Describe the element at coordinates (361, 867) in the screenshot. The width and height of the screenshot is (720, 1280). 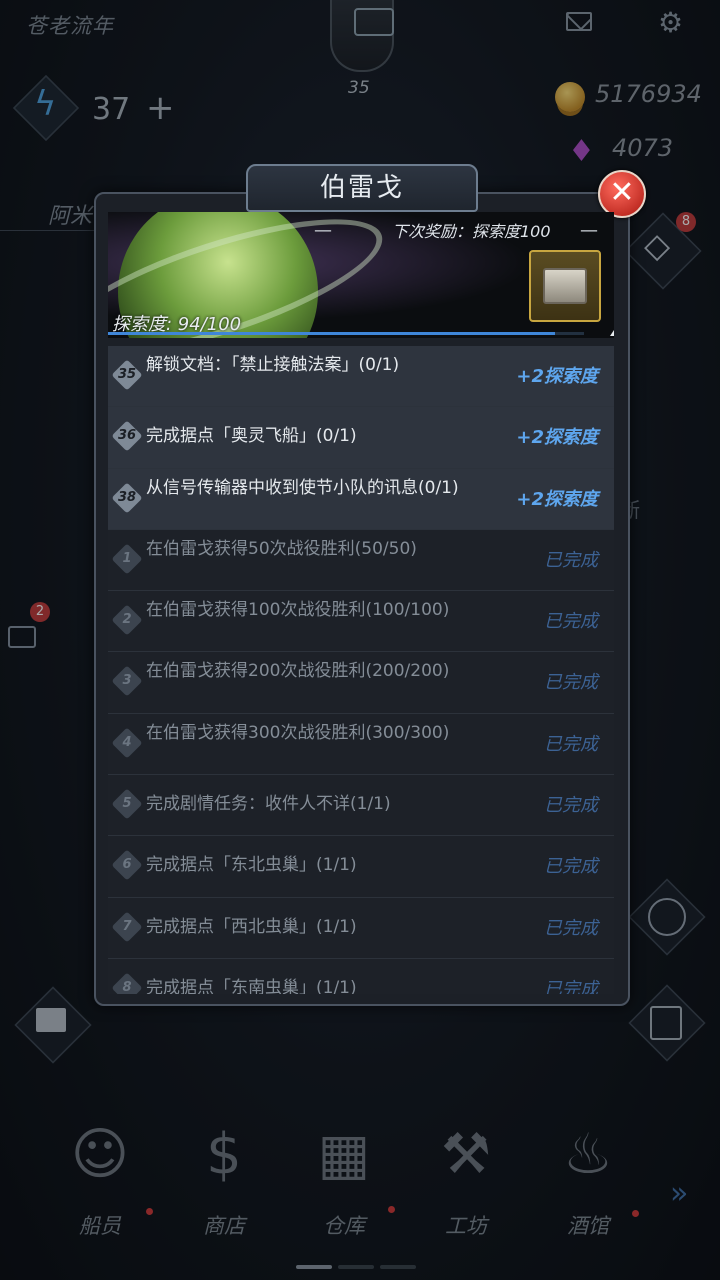
I see `task-row: 6 完成据点「东北虫巢」(1/1) 已完成` at that location.